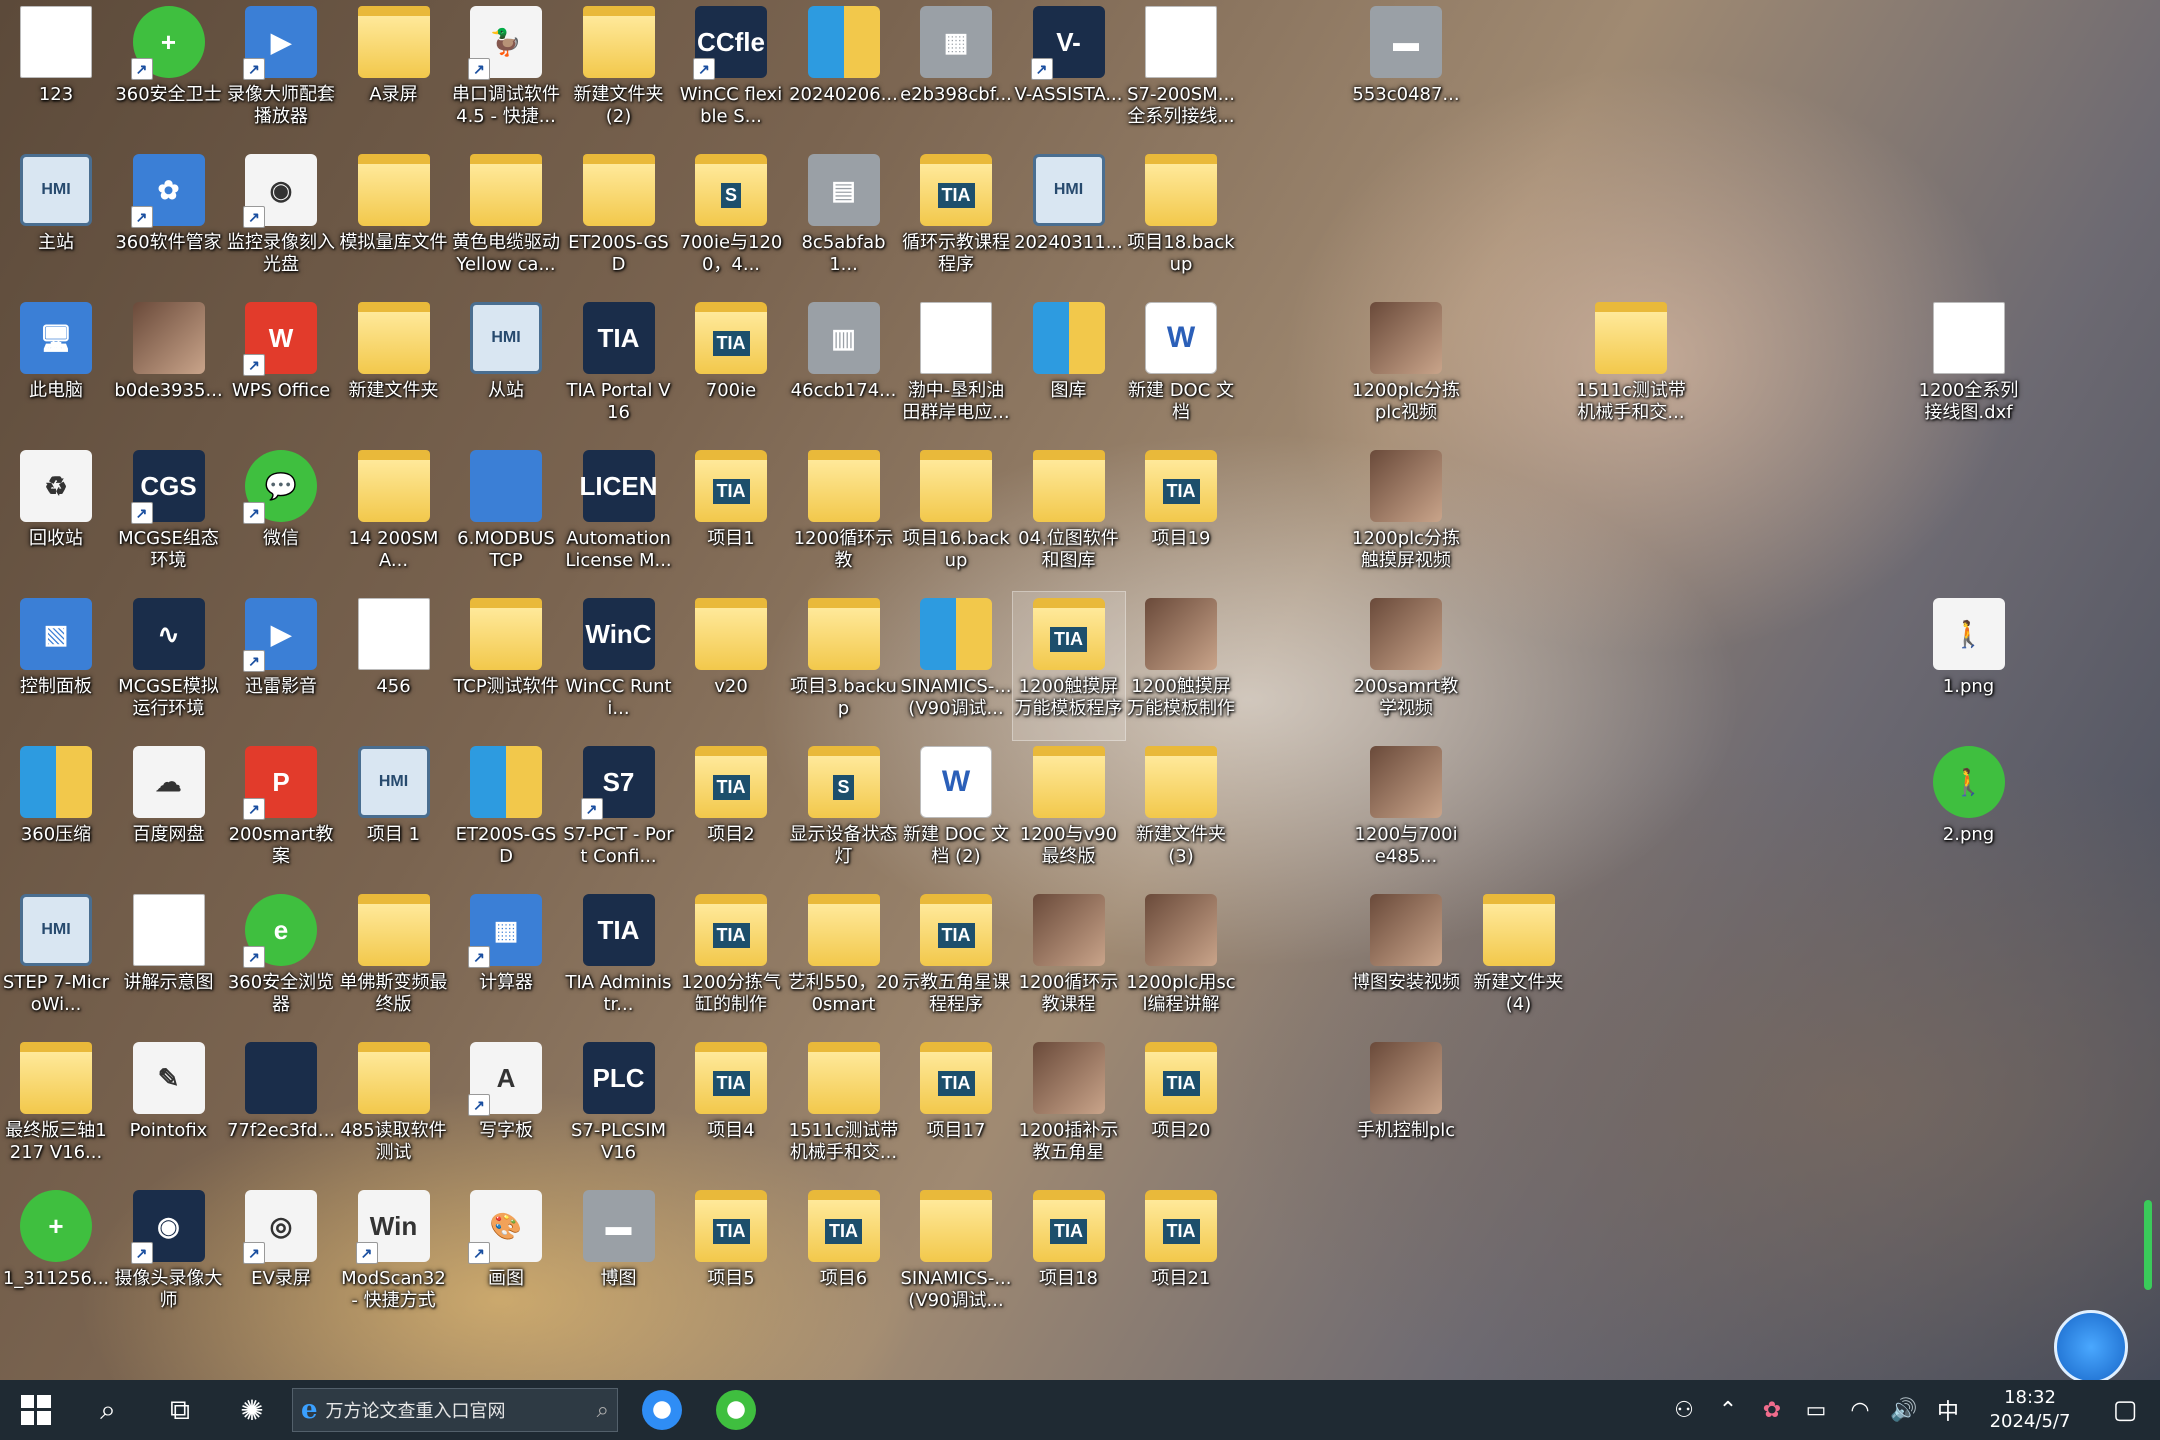 This screenshot has width=2160, height=1440. Describe the element at coordinates (506, 814) in the screenshot. I see `icon-et200s-gsd-zip: ET200S-GSD` at that location.